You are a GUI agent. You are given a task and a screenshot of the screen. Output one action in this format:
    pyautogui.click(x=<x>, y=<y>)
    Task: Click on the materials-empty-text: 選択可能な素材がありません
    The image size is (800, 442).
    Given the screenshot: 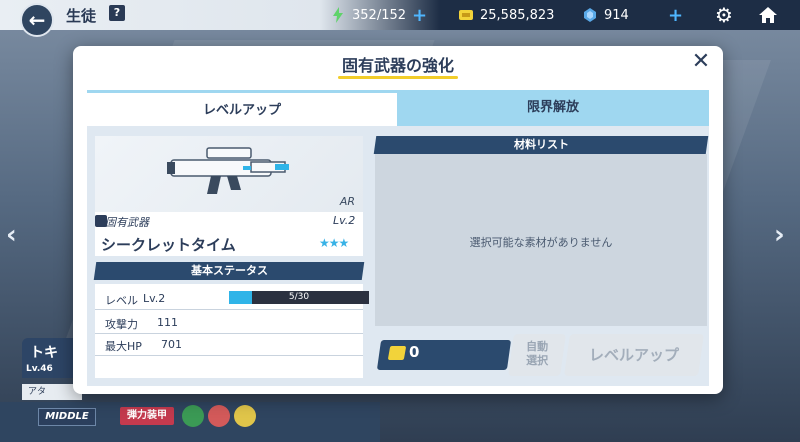 What is the action you would take?
    pyautogui.click(x=541, y=242)
    